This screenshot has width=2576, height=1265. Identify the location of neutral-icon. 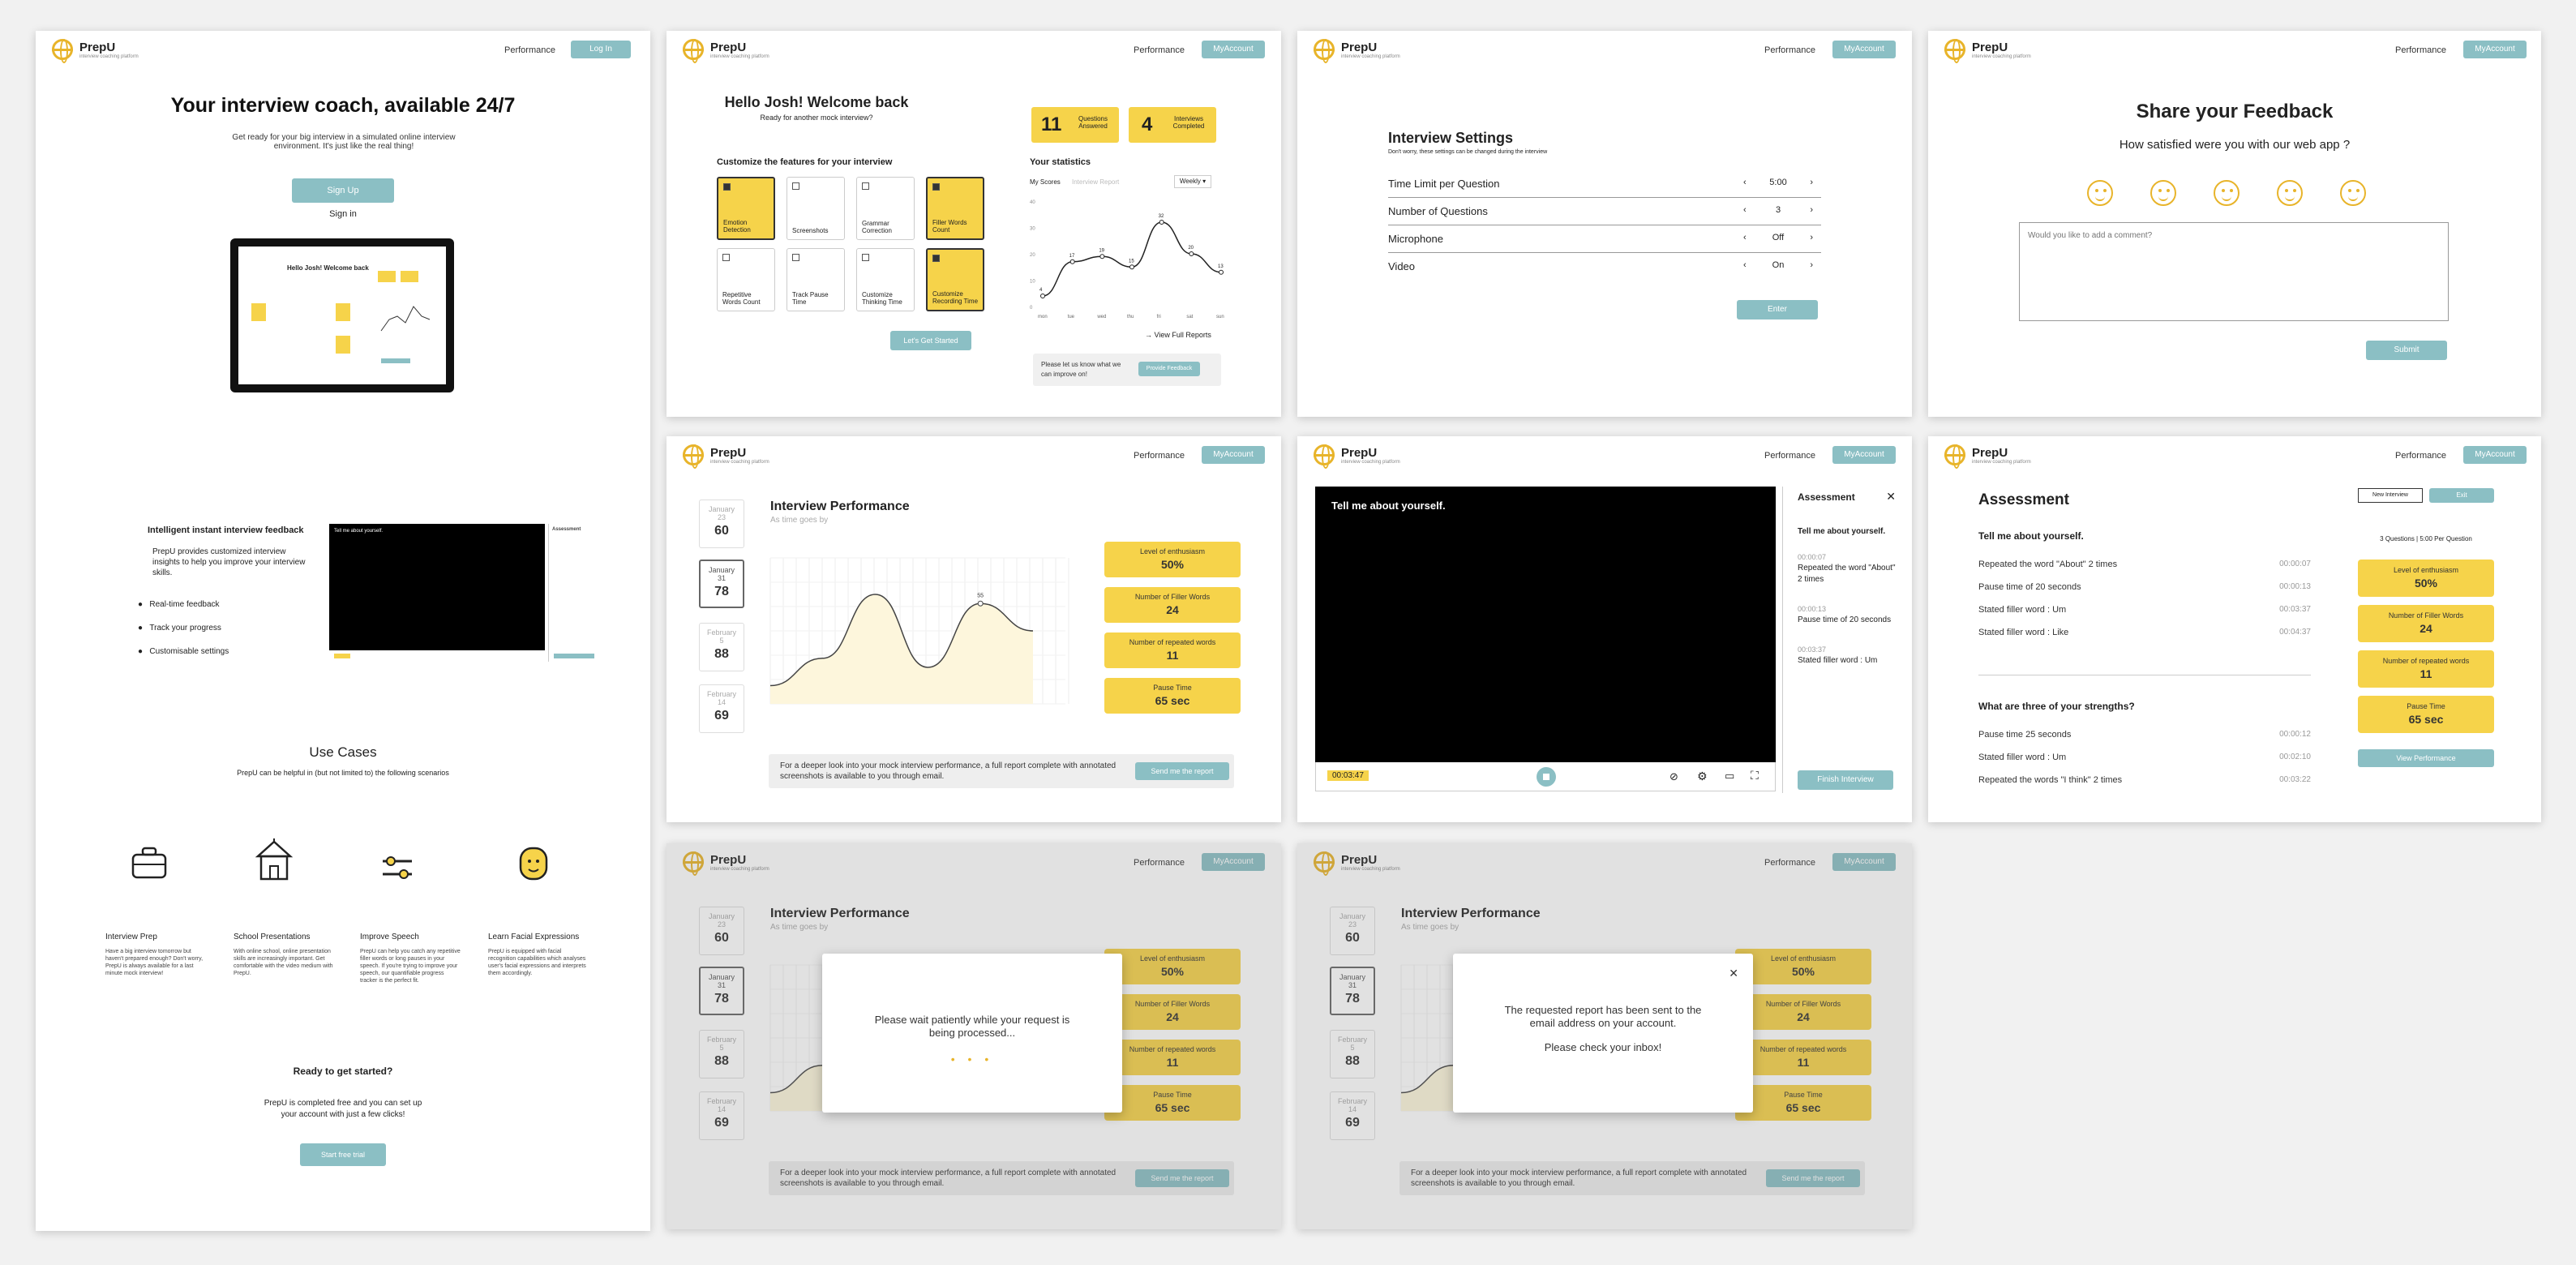
(2227, 193).